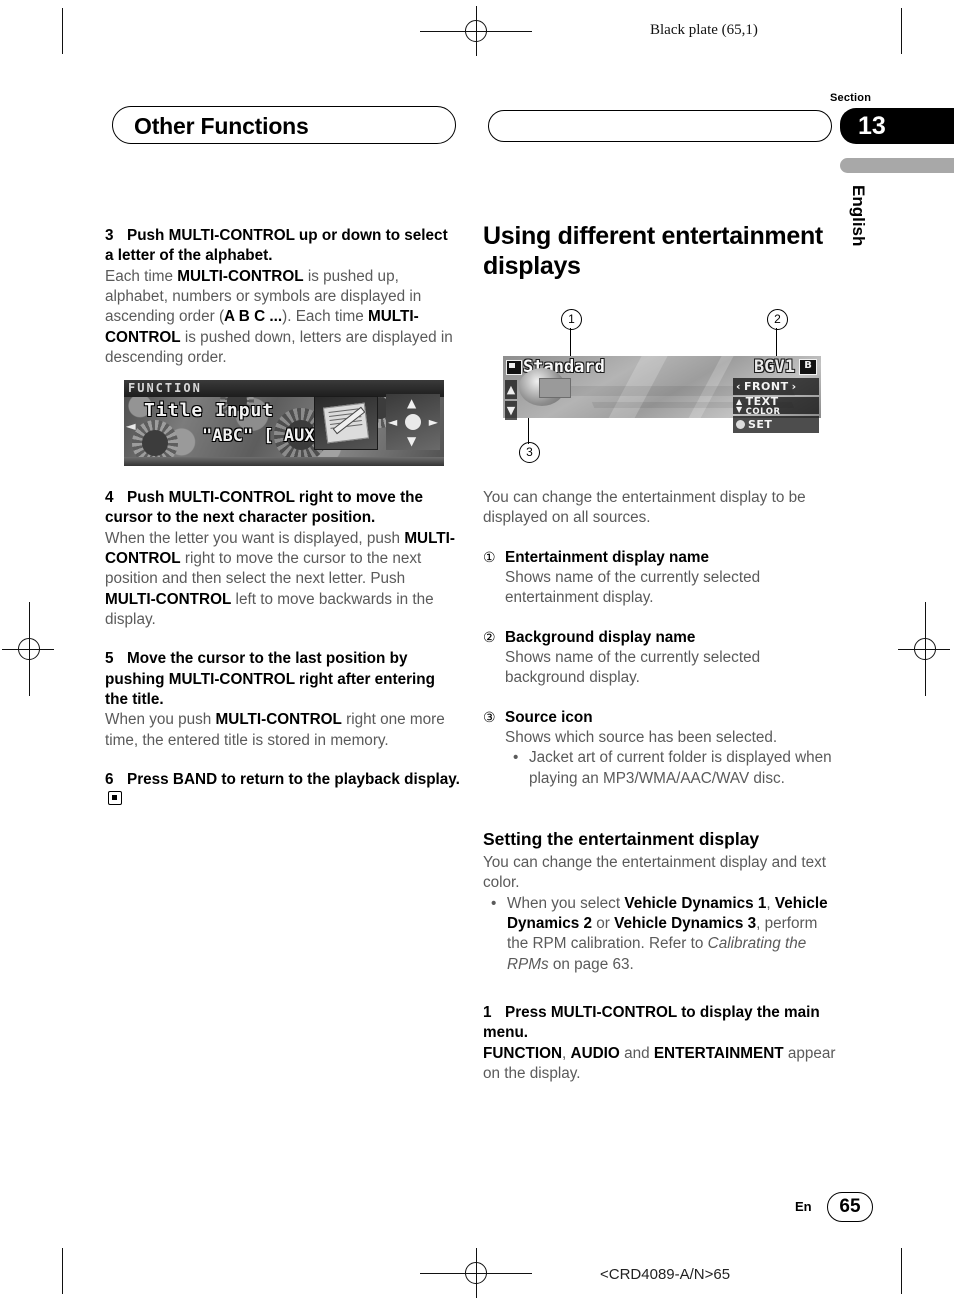  What do you see at coordinates (109, 659) in the screenshot?
I see `step-5-number: 5` at bounding box center [109, 659].